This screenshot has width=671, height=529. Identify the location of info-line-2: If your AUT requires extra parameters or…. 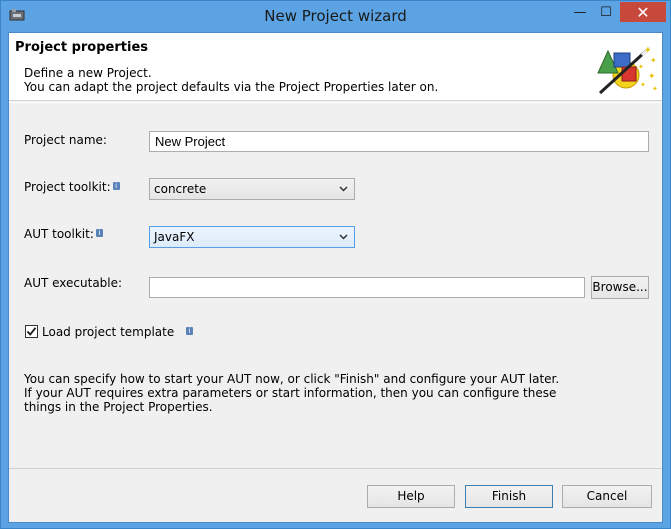
(290, 393).